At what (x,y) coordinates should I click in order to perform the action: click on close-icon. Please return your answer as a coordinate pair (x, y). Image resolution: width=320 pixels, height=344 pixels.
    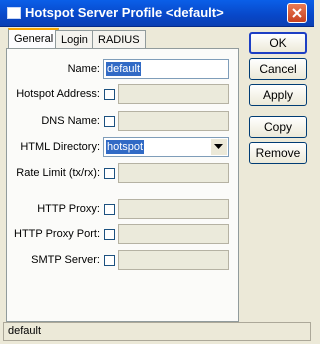
    Looking at the image, I should click on (297, 13).